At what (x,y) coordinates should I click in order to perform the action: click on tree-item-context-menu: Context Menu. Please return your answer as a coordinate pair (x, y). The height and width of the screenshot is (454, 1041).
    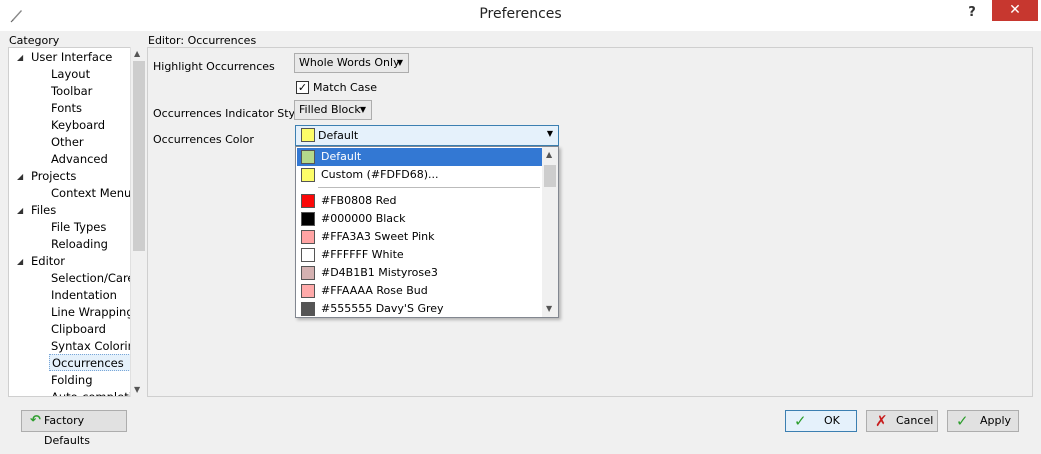
    Looking at the image, I should click on (91, 193).